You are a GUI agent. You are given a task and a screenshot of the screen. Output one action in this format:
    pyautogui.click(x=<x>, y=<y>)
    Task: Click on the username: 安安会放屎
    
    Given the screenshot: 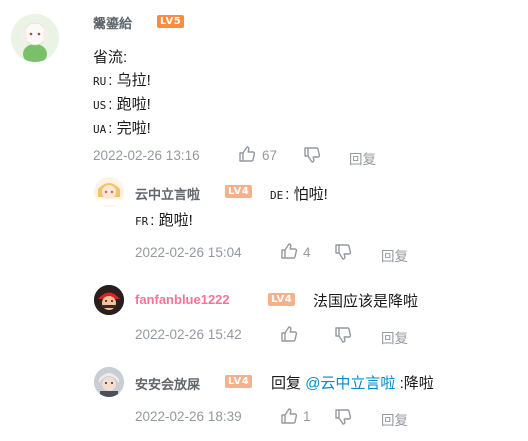 What is the action you would take?
    pyautogui.click(x=167, y=383)
    